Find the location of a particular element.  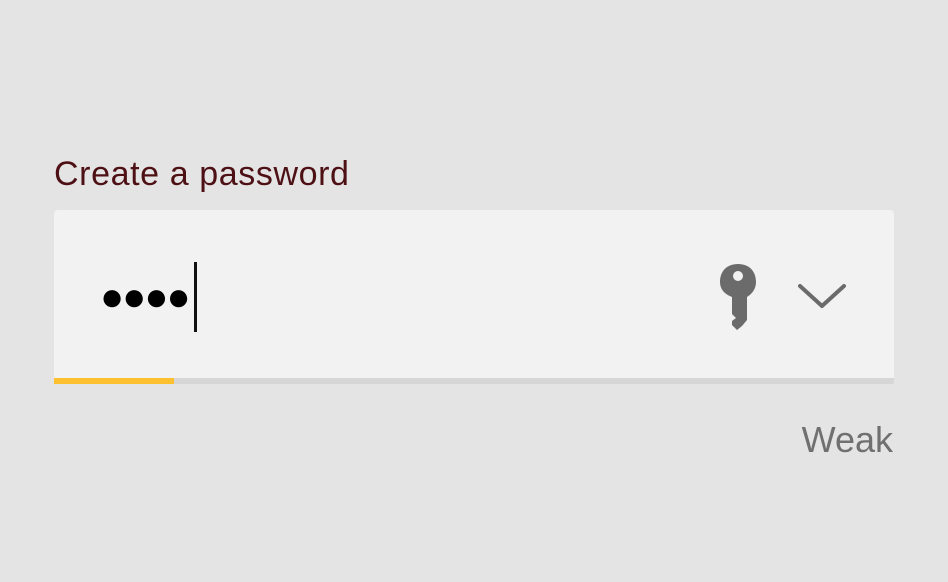

password-dots: ●●●● is located at coordinates (145, 297).